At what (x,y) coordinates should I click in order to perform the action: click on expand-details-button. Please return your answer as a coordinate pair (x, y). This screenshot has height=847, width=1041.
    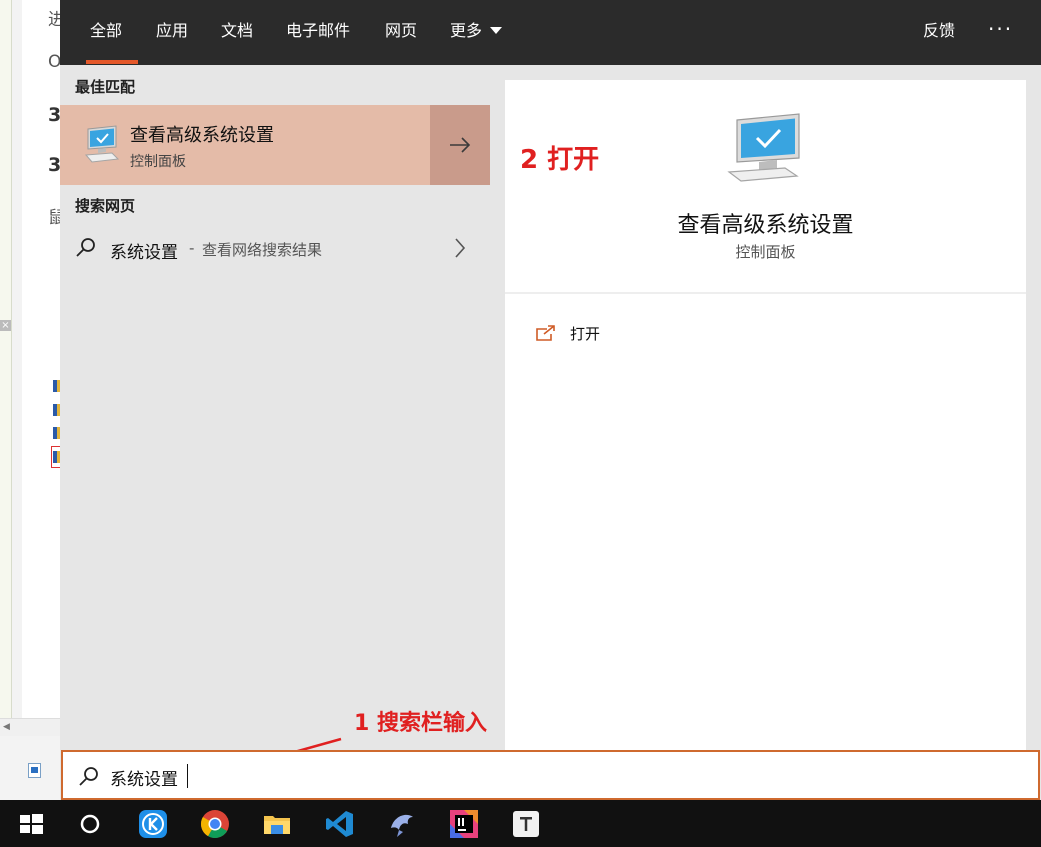
    Looking at the image, I should click on (460, 145).